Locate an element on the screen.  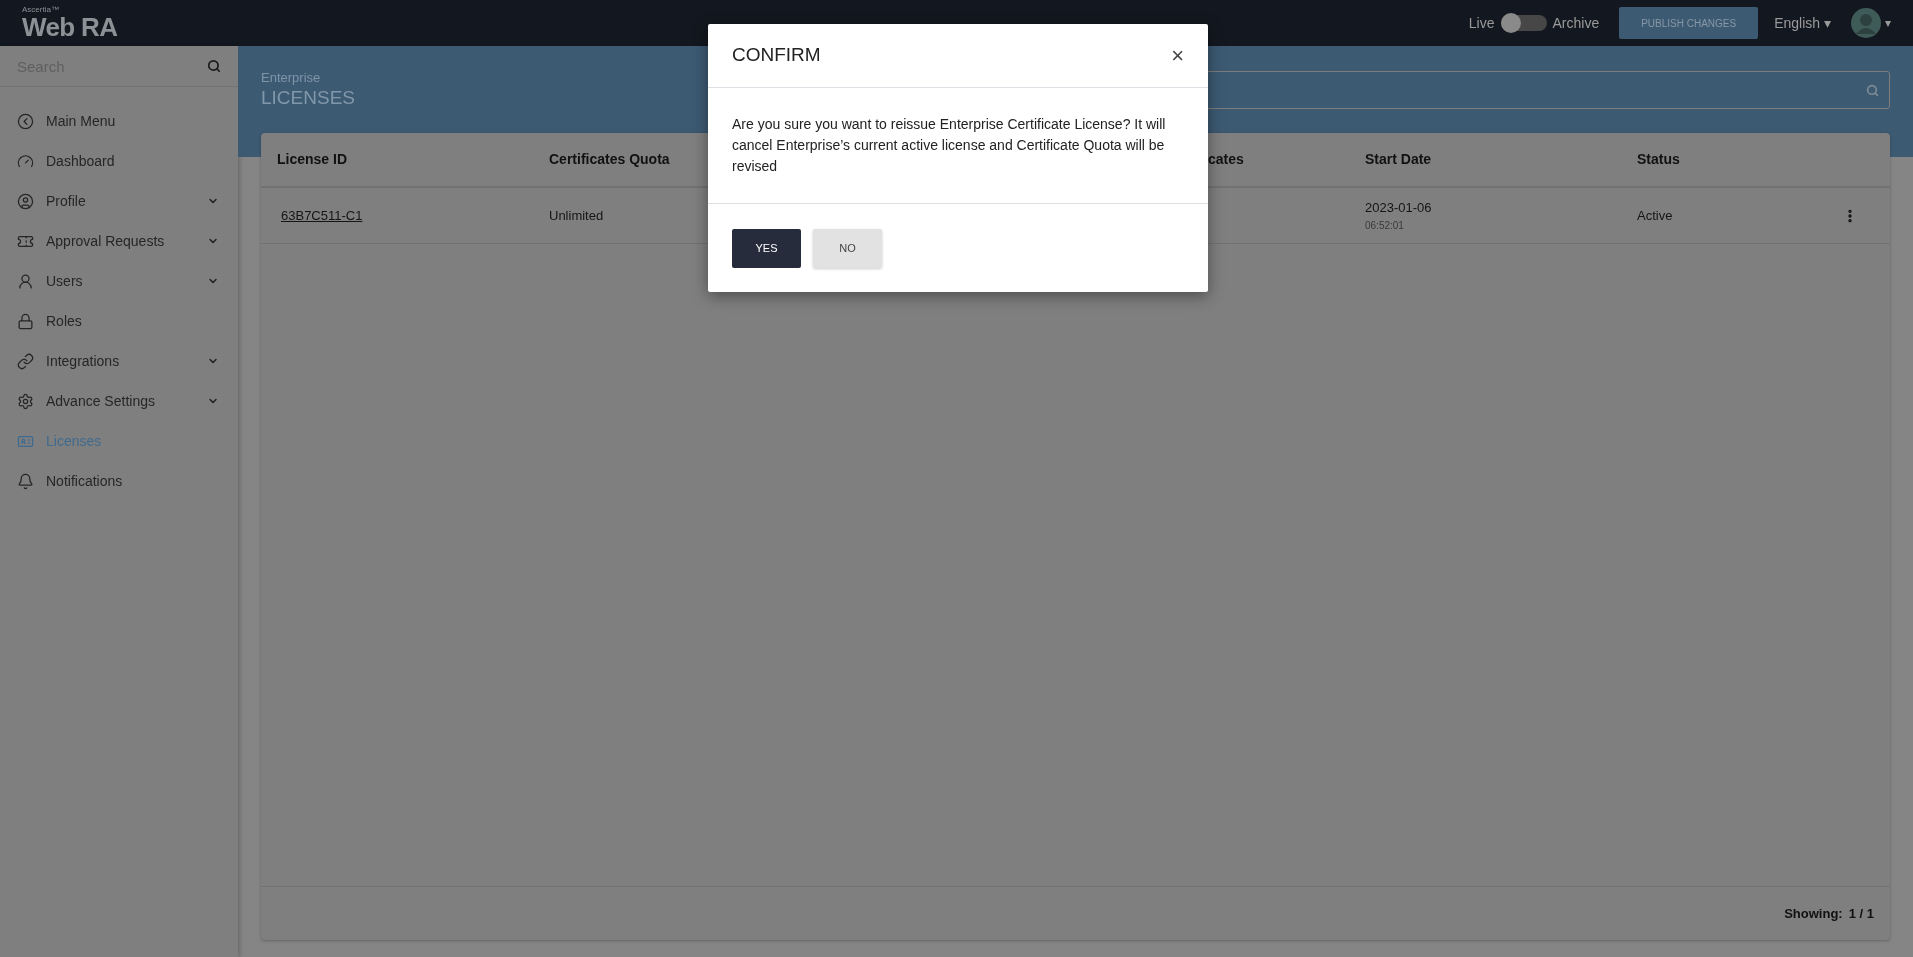
gear-icon is located at coordinates (25, 401).